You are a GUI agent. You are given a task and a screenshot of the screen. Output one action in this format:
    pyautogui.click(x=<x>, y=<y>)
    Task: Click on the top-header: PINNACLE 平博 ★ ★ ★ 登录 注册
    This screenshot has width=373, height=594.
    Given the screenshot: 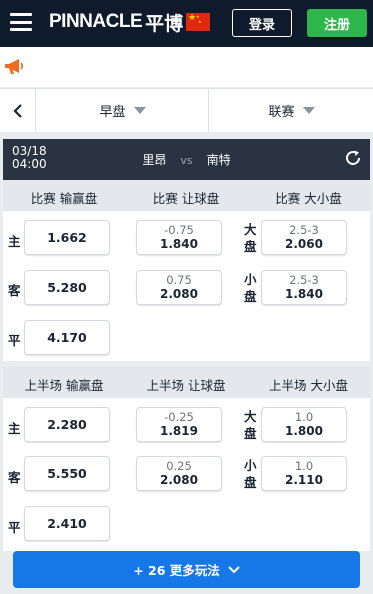 What is the action you would take?
    pyautogui.click(x=186, y=23)
    